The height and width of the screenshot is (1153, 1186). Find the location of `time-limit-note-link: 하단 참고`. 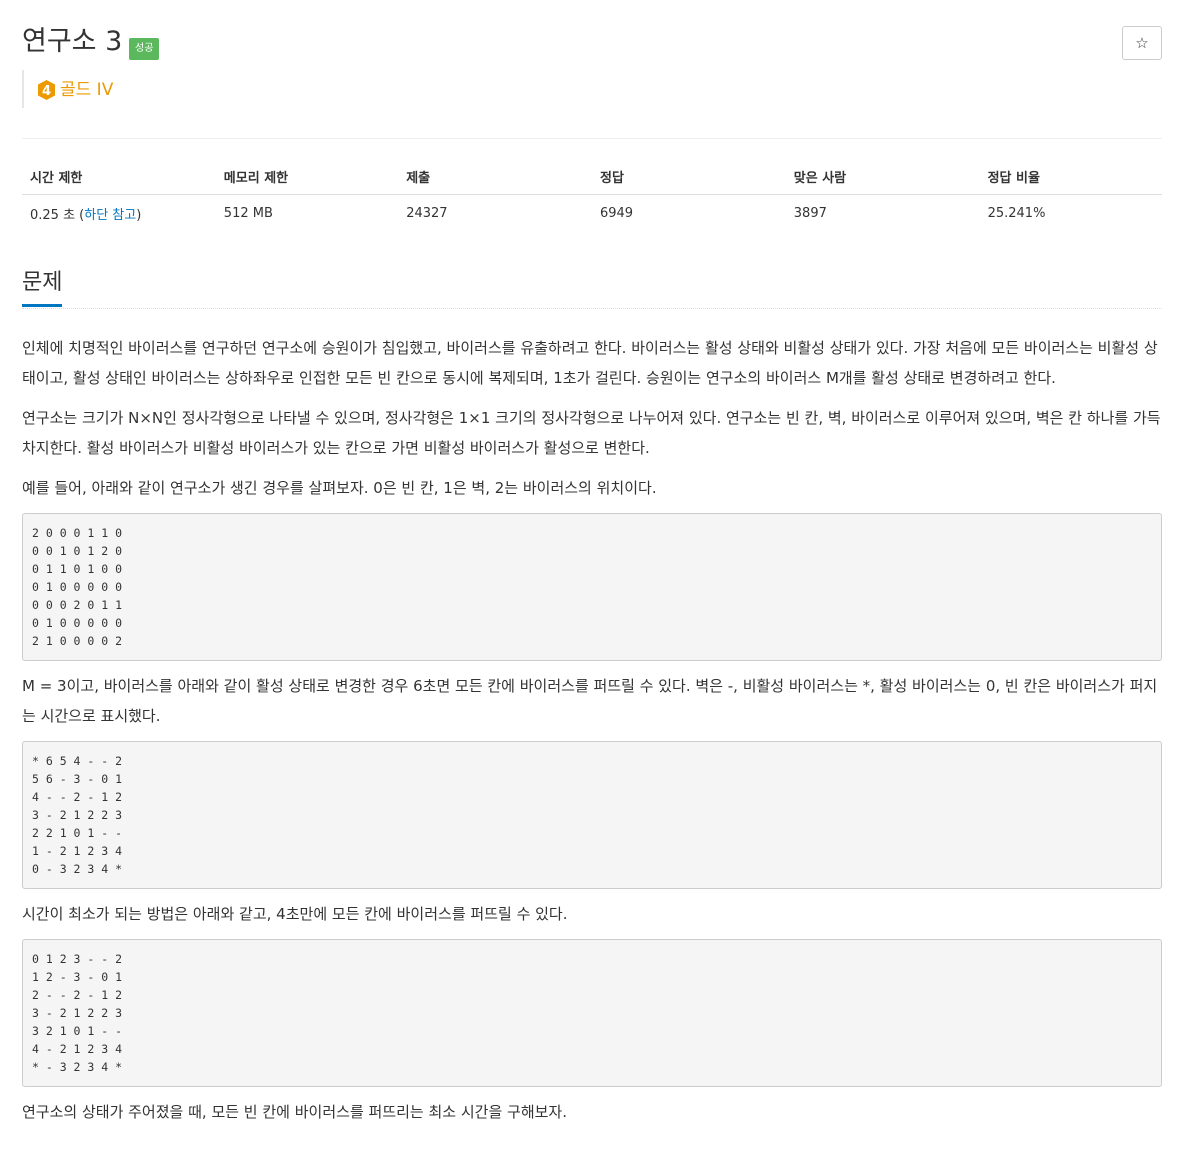

time-limit-note-link: 하단 참고 is located at coordinates (110, 215).